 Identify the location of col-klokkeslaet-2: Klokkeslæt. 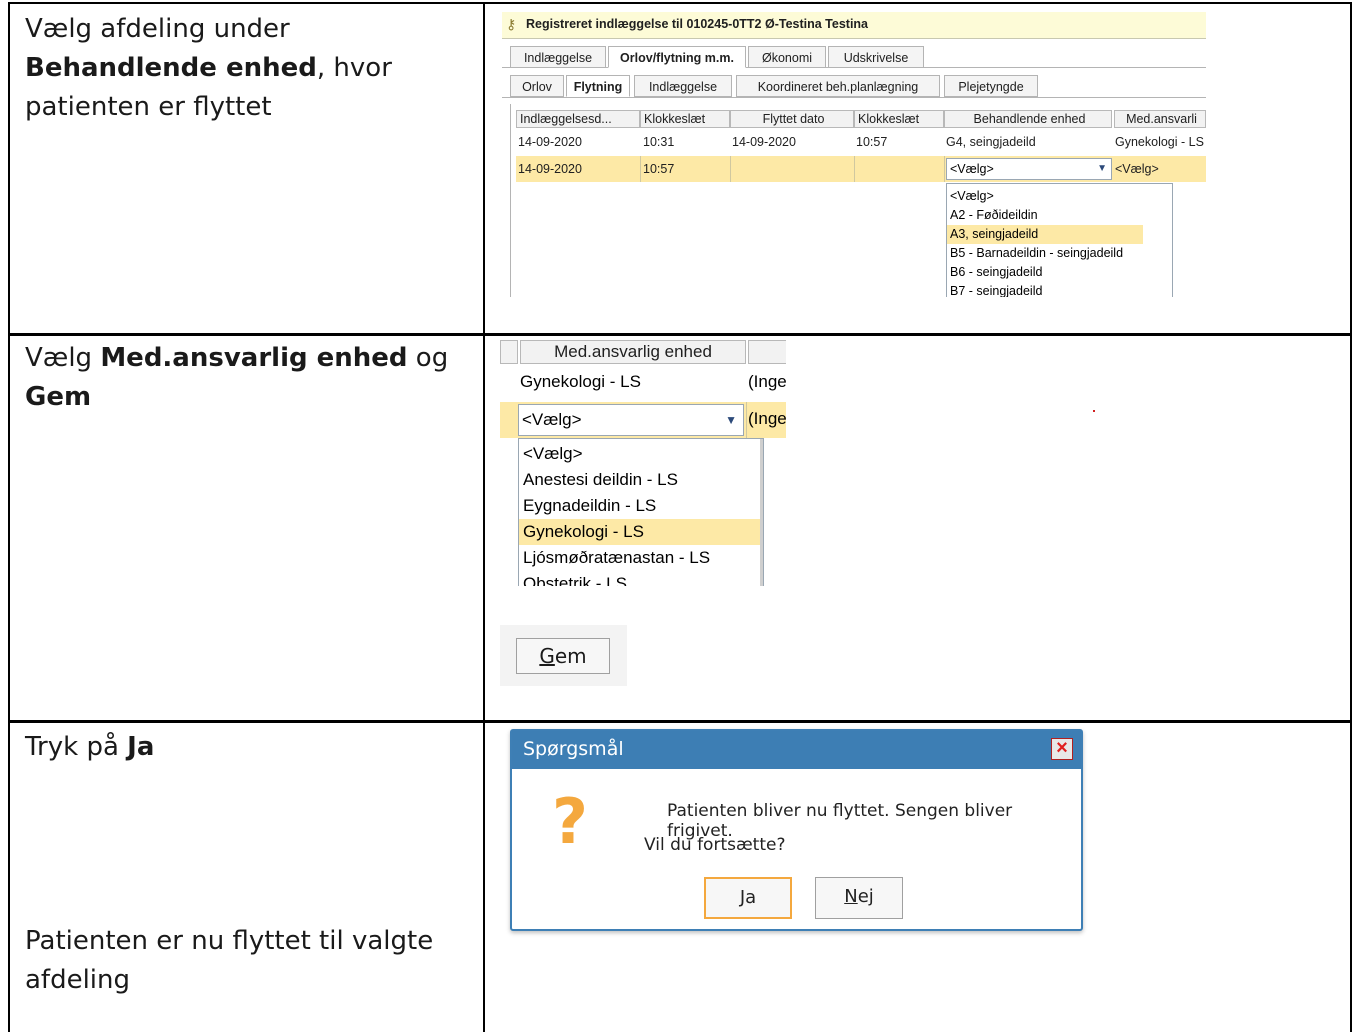
(899, 119).